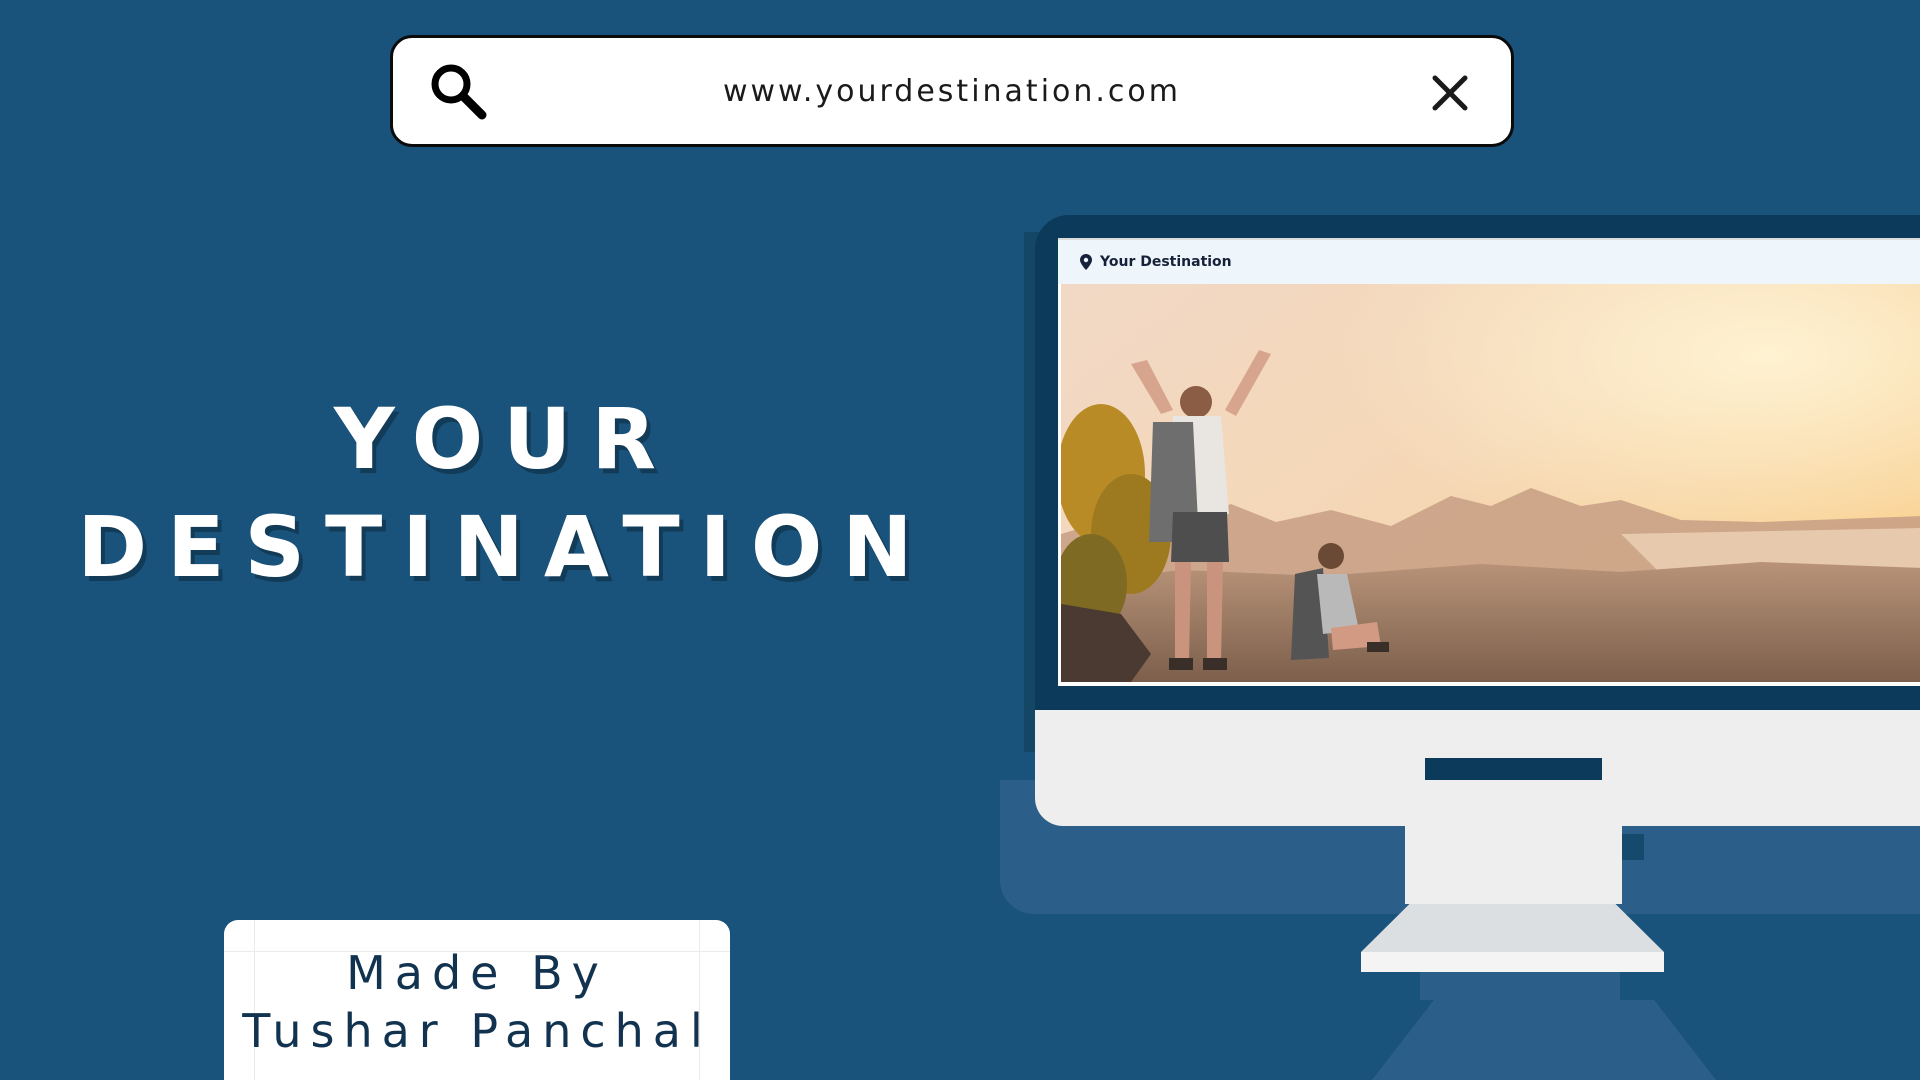 This screenshot has height=1080, width=1920. Describe the element at coordinates (1086, 262) in the screenshot. I see `location-pin-icon` at that location.